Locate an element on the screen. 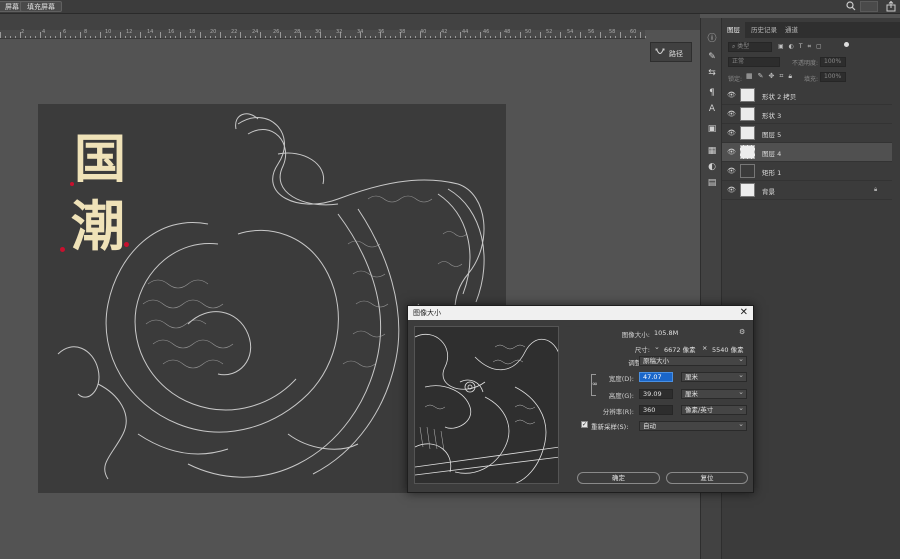  fill-input: 100% is located at coordinates (833, 77).